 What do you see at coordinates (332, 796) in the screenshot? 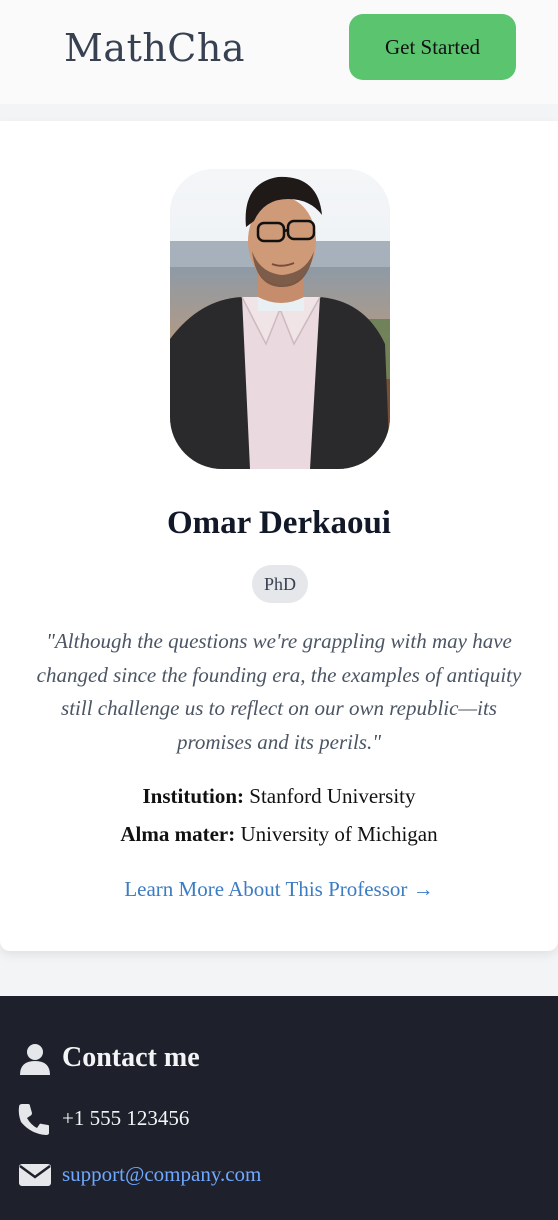
I see `institution-value: Stanford University` at bounding box center [332, 796].